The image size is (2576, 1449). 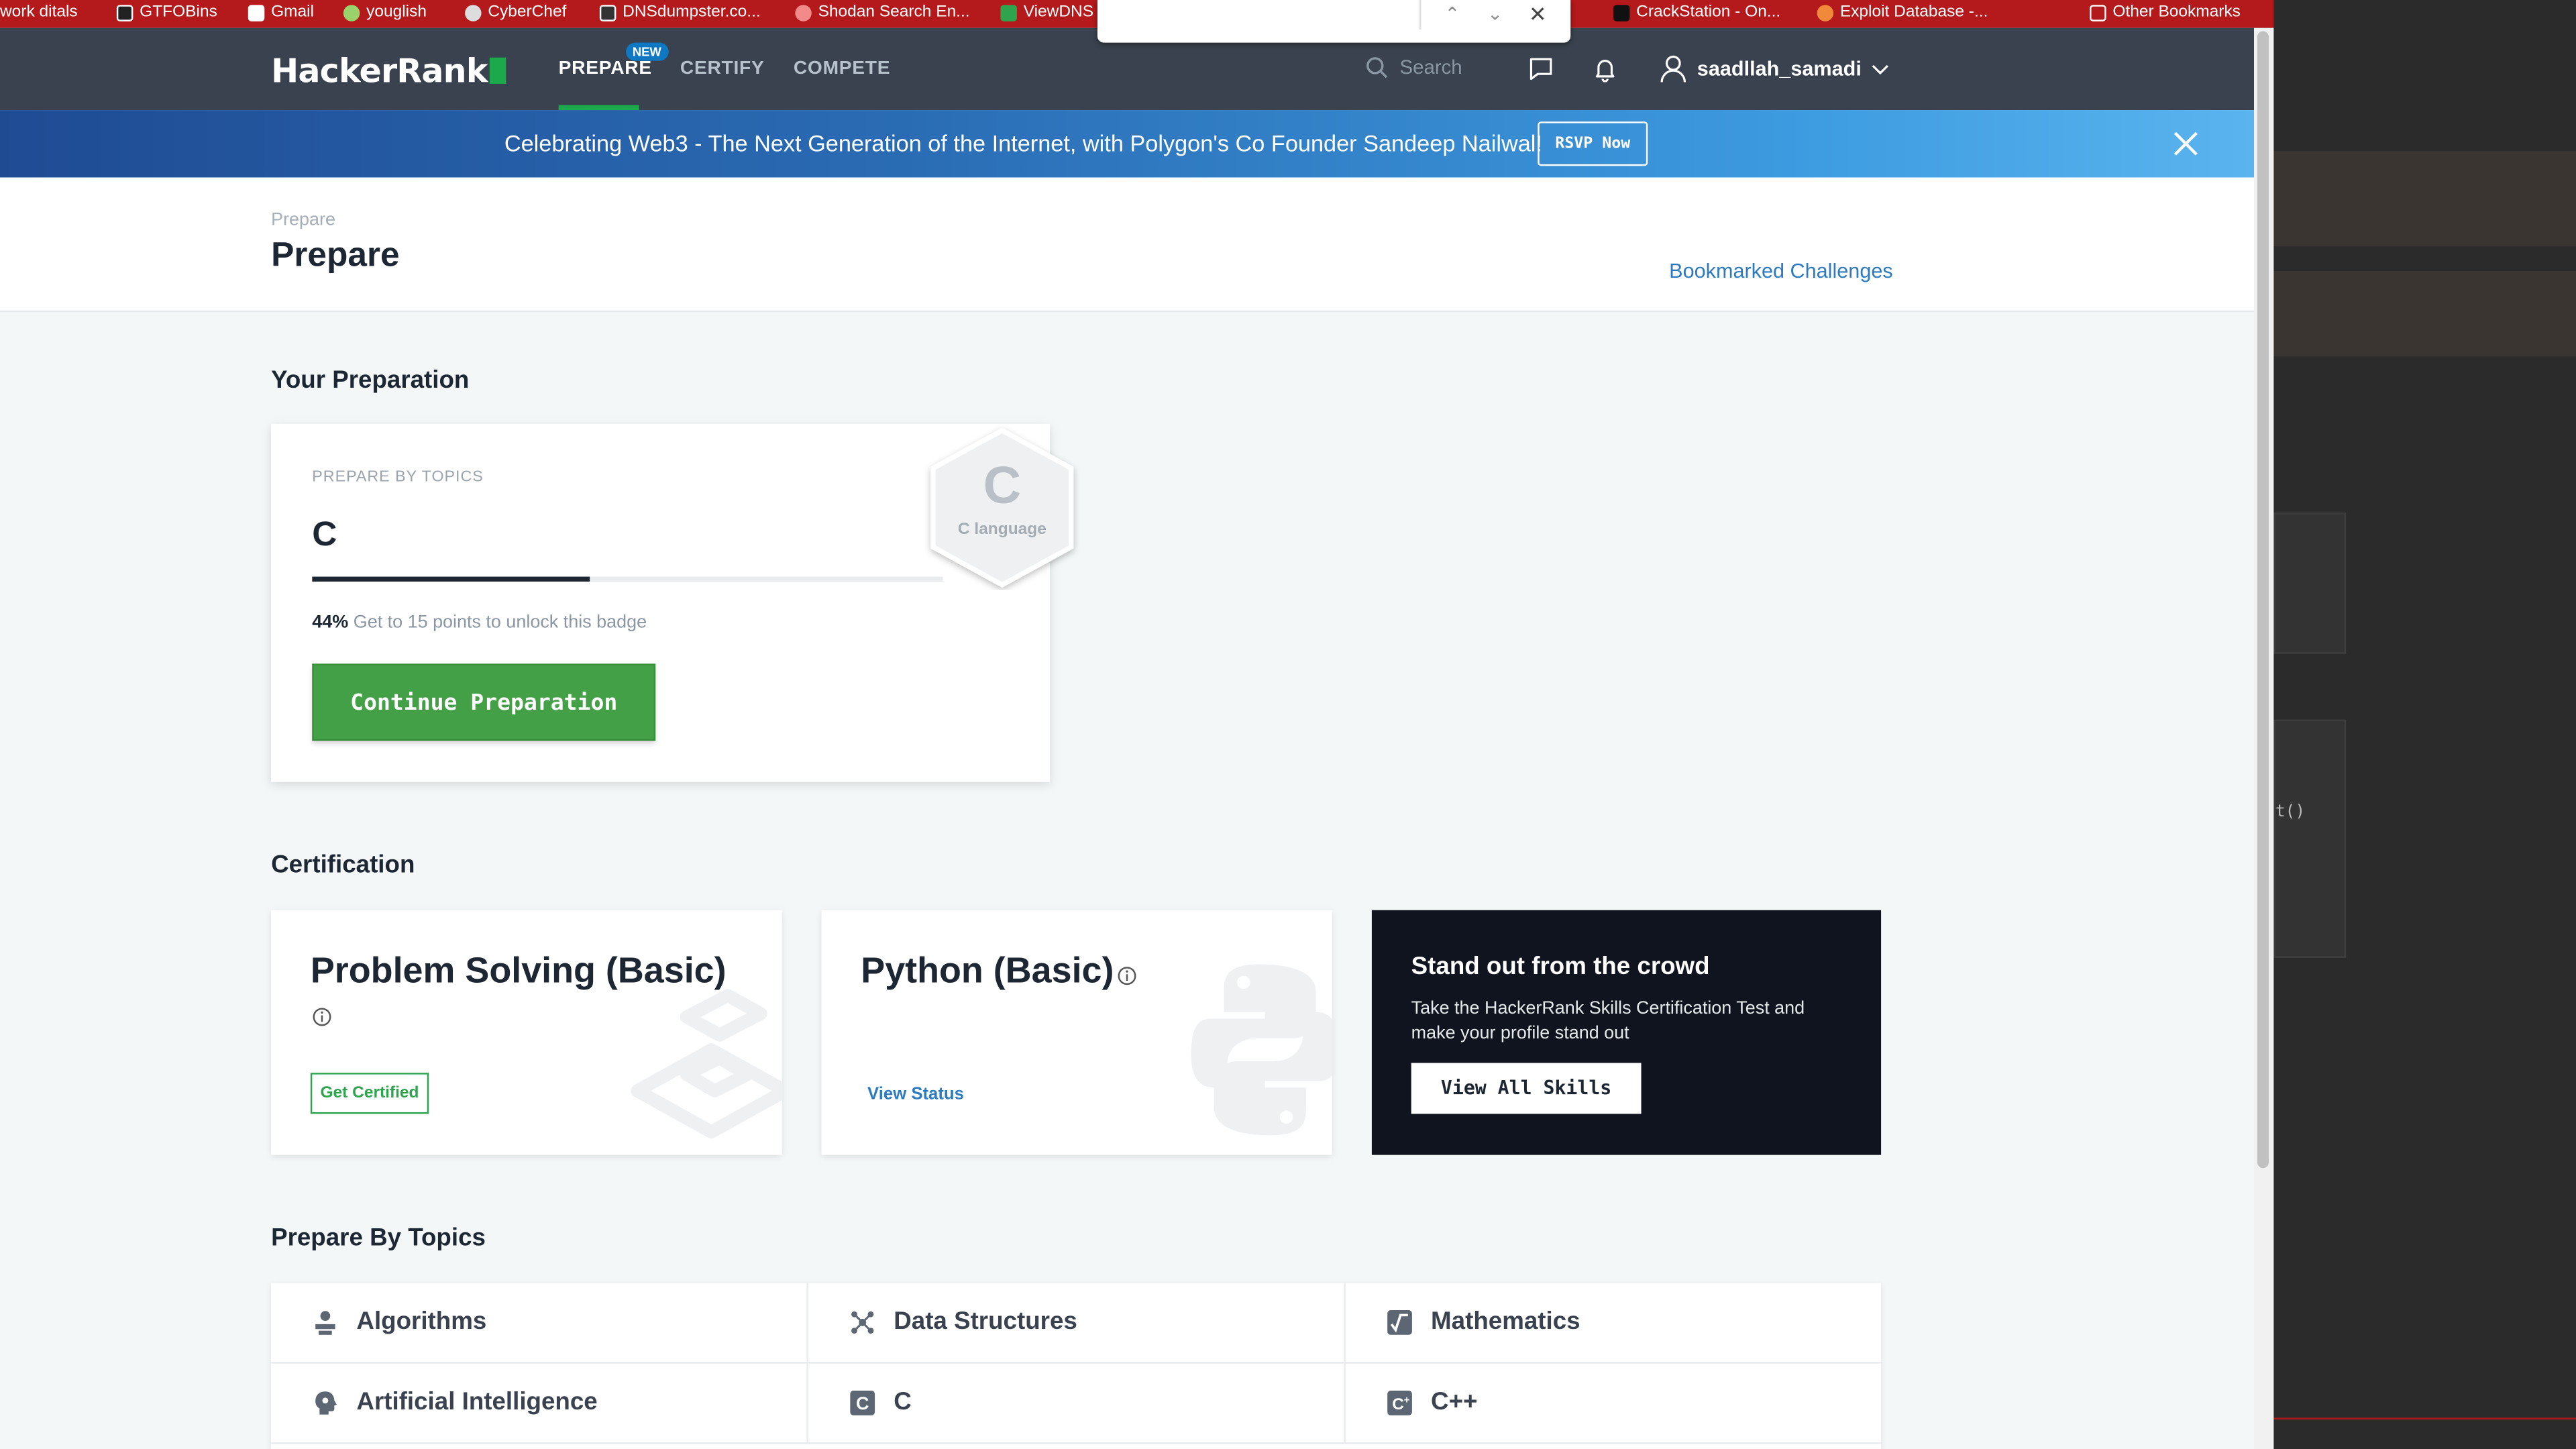 I want to click on section-title-certification: Certification, so click(x=343, y=865).